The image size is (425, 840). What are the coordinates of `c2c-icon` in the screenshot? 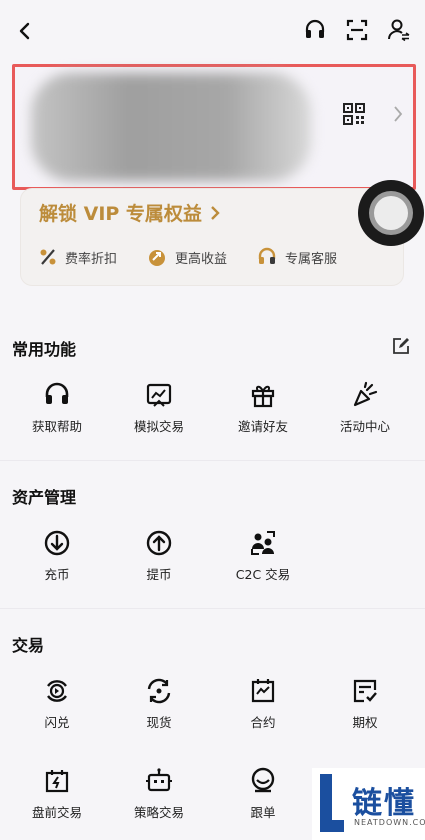 It's located at (263, 543).